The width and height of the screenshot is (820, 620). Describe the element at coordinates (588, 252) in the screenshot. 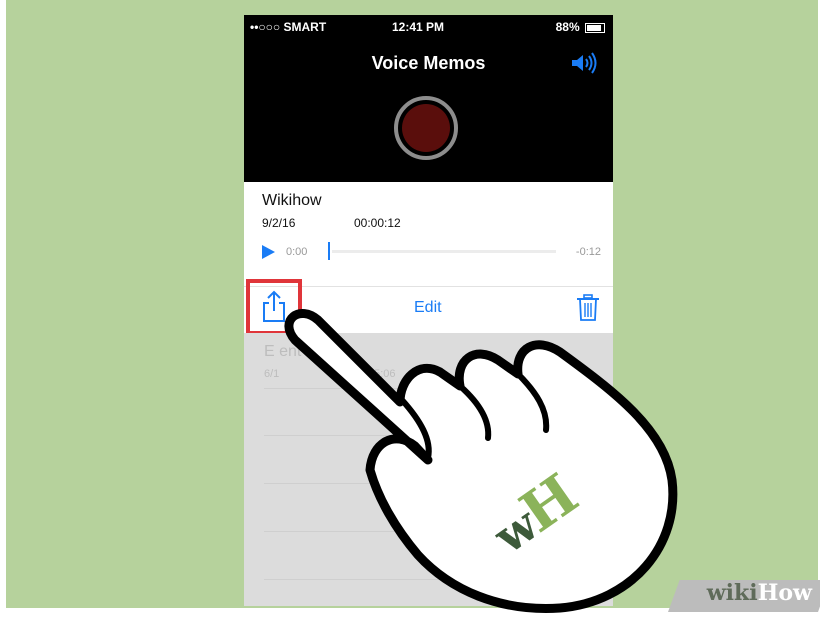

I see `remaining-time: -0:12` at that location.